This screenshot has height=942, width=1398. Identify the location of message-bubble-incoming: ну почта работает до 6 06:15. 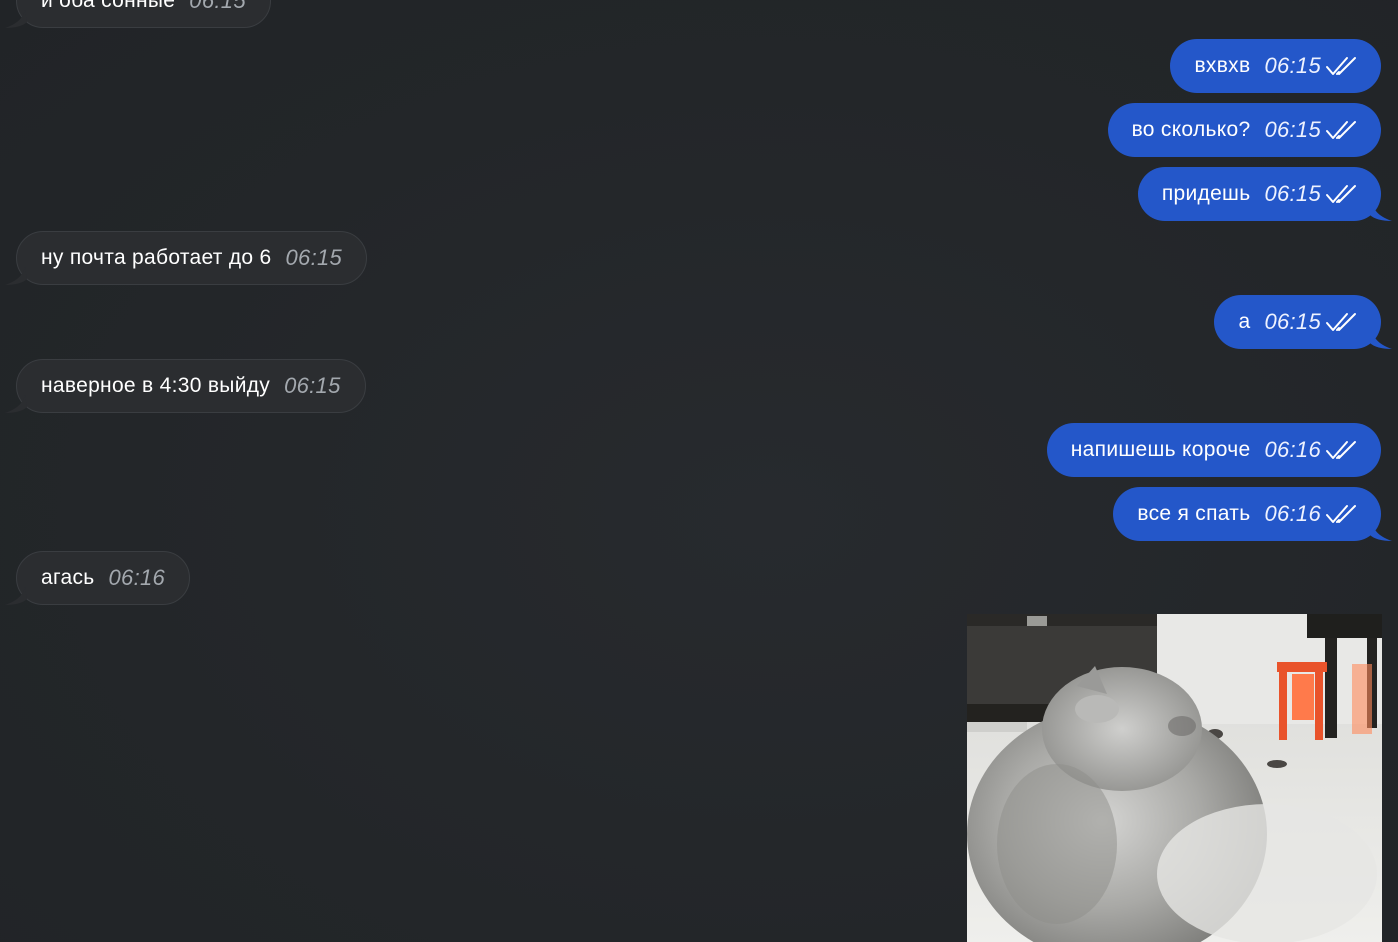
(192, 258).